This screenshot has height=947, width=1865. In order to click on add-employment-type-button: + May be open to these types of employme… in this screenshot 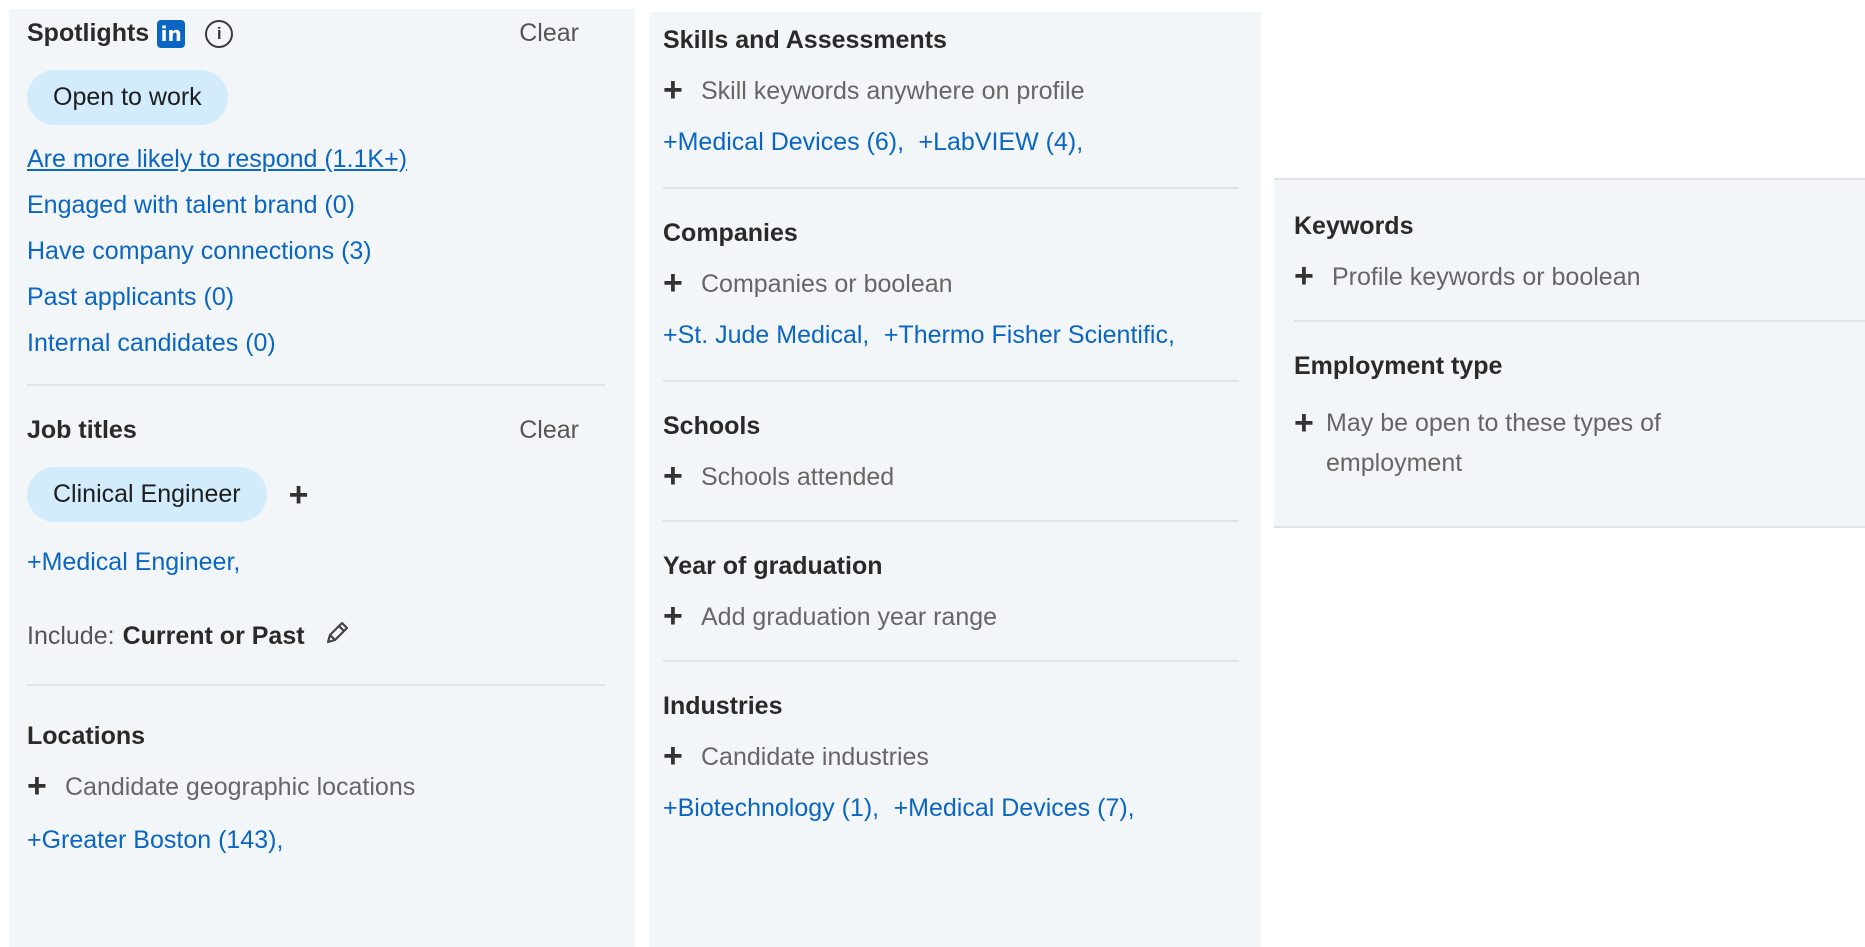, I will do `click(1494, 443)`.